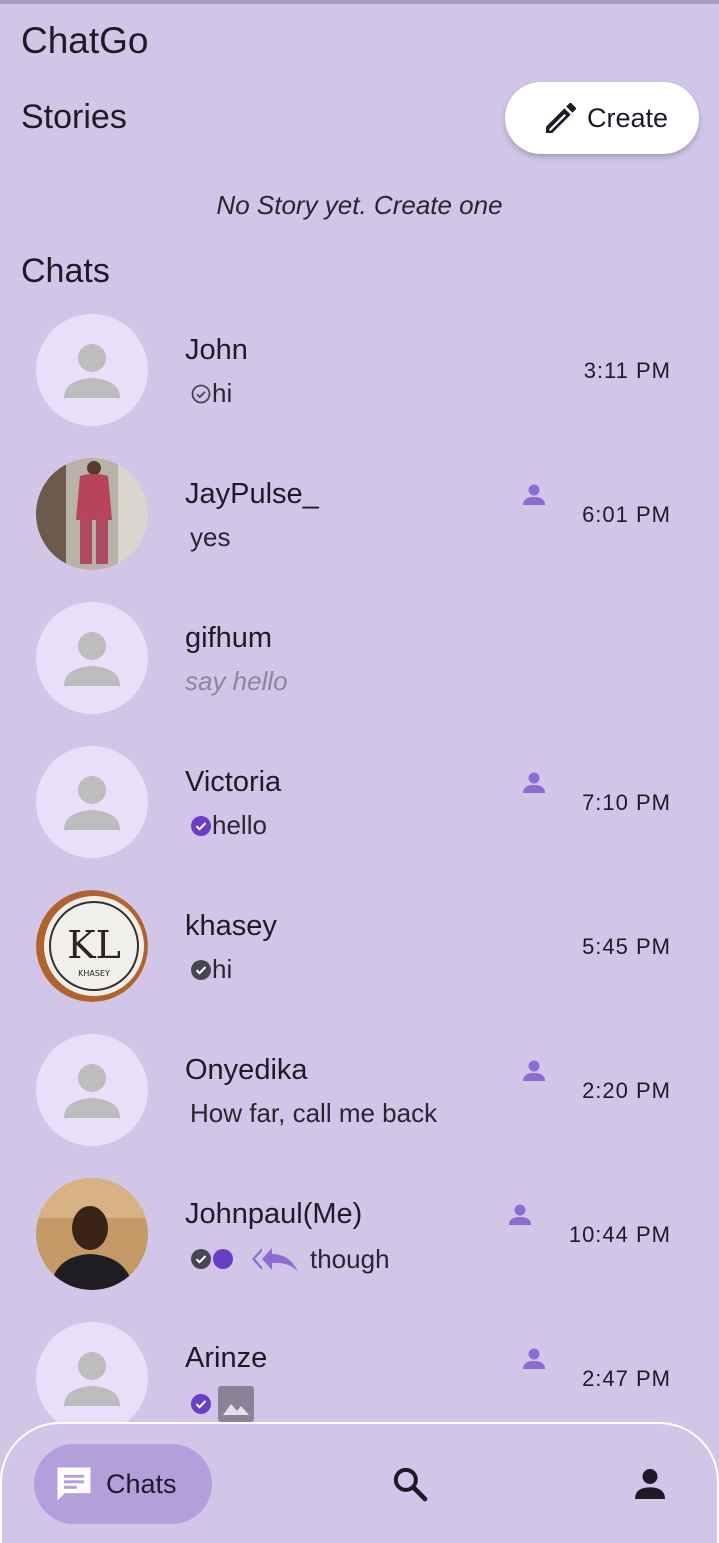  Describe the element at coordinates (628, 117) in the screenshot. I see `create-story-label: Create` at that location.